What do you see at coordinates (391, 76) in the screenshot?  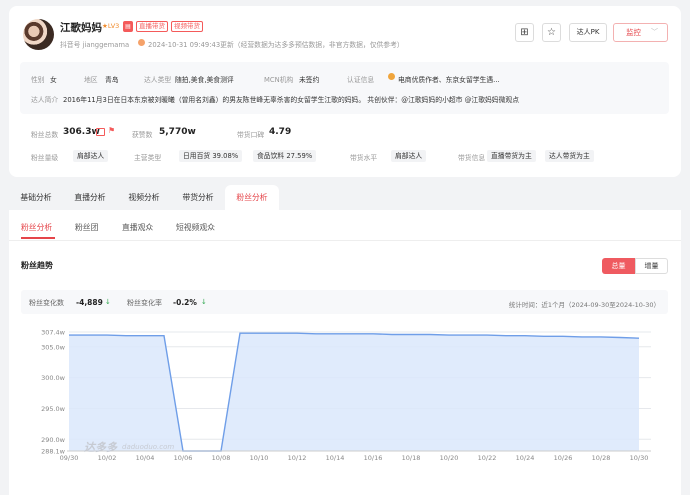 I see `verified-icon` at bounding box center [391, 76].